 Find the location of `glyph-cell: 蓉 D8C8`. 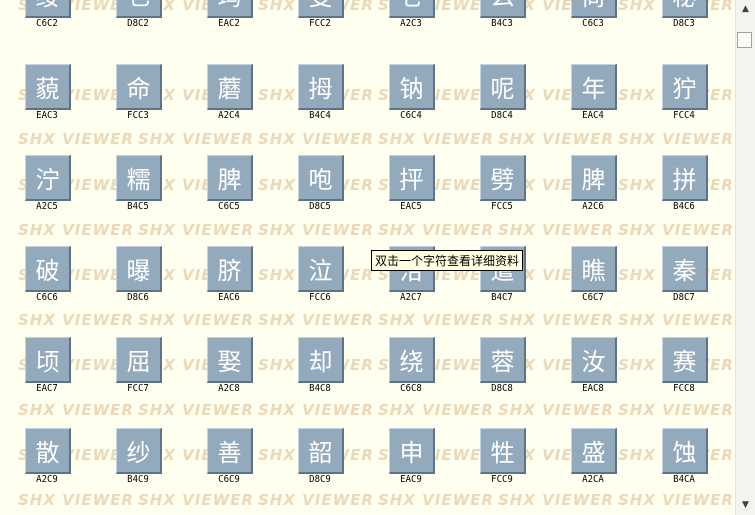

glyph-cell: 蓉 D8C8 is located at coordinates (502, 368).